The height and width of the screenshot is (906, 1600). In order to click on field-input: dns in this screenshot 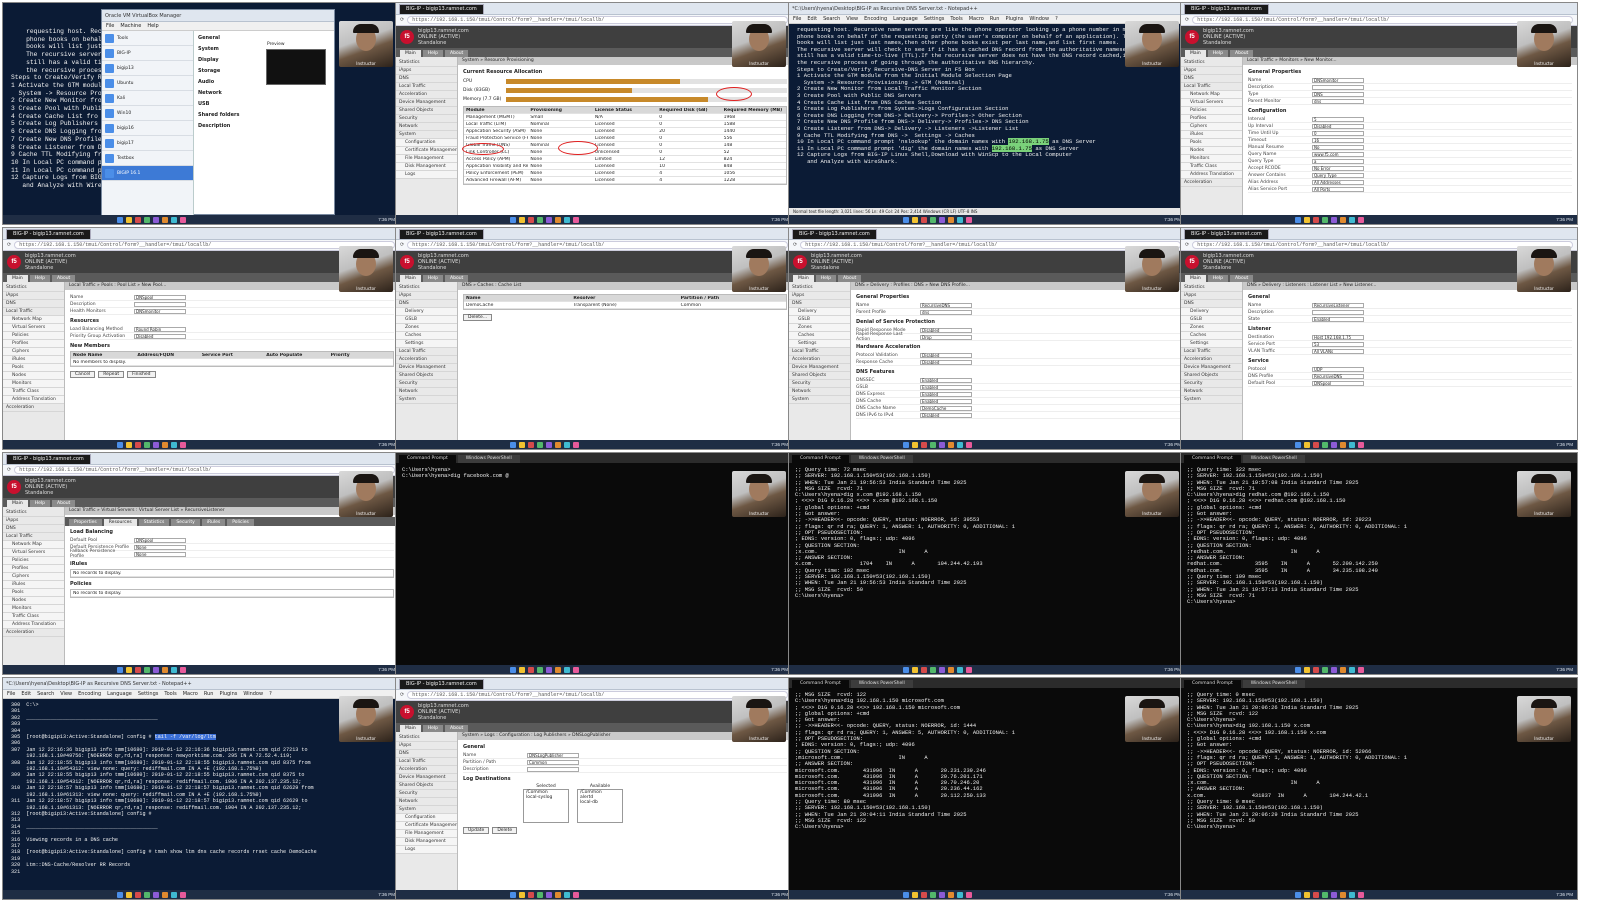, I will do `click(946, 312)`.